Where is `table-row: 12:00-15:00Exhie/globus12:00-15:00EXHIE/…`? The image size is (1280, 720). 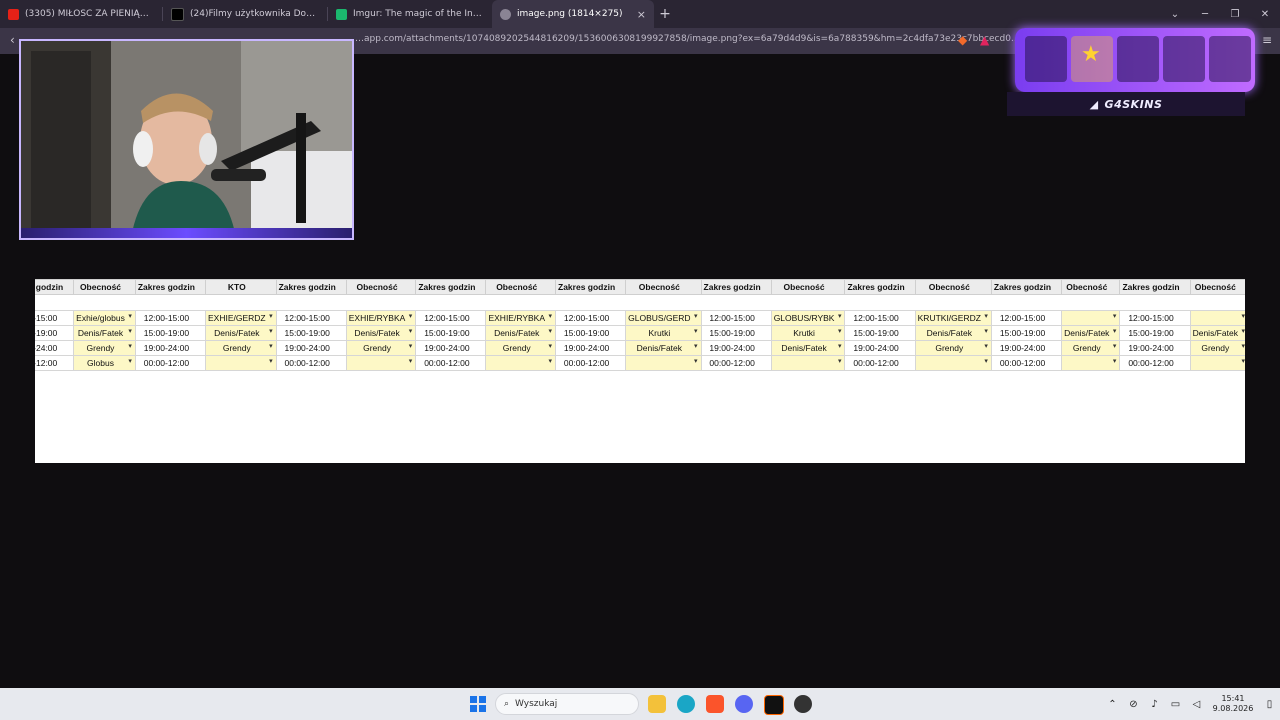
table-row: 12:00-15:00Exhie/globus12:00-15:00EXHIE/… is located at coordinates (640, 318).